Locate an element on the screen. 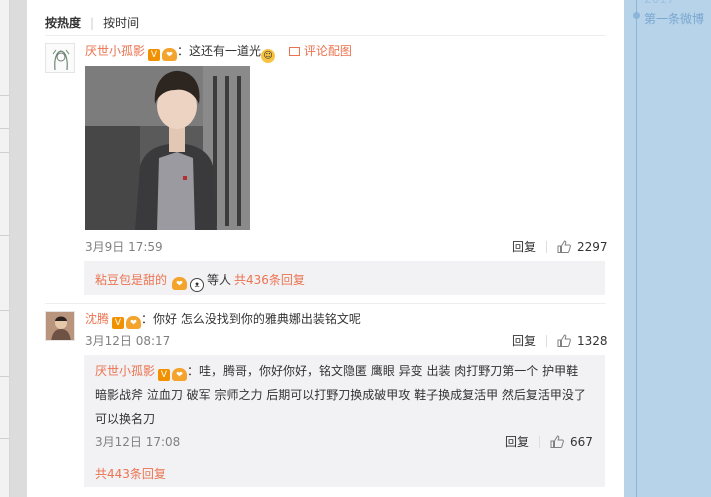 Image resolution: width=711 pixels, height=497 pixels. like-button: 1328 is located at coordinates (582, 341).